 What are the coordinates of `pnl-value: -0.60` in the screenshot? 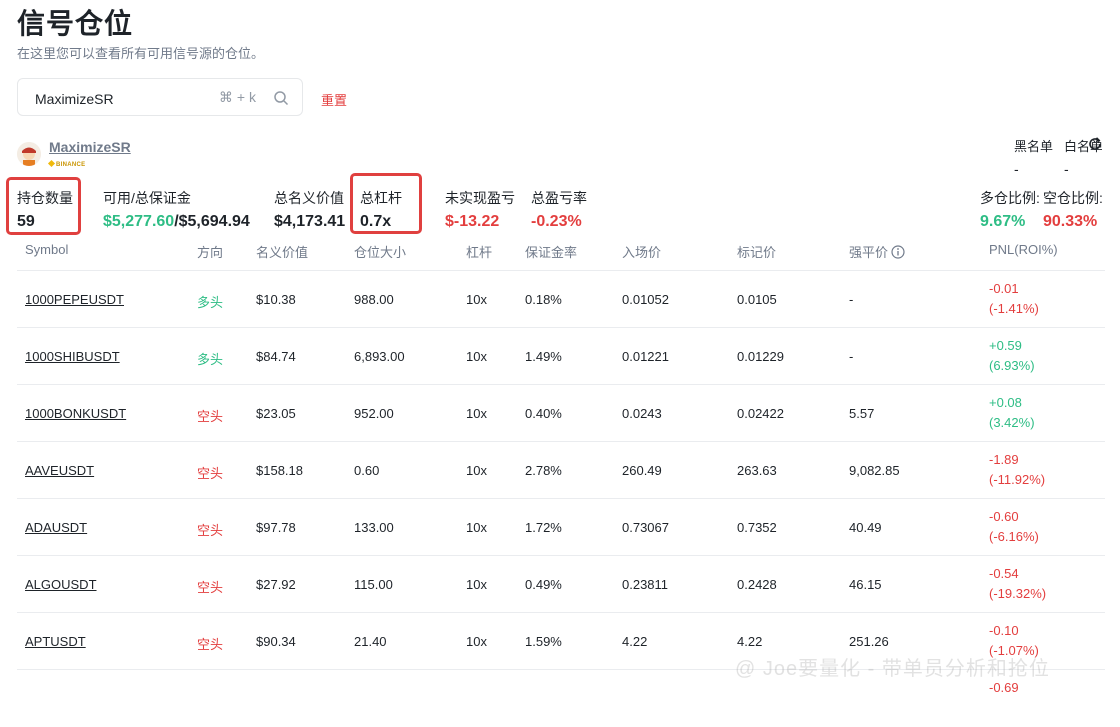 It's located at (1004, 516).